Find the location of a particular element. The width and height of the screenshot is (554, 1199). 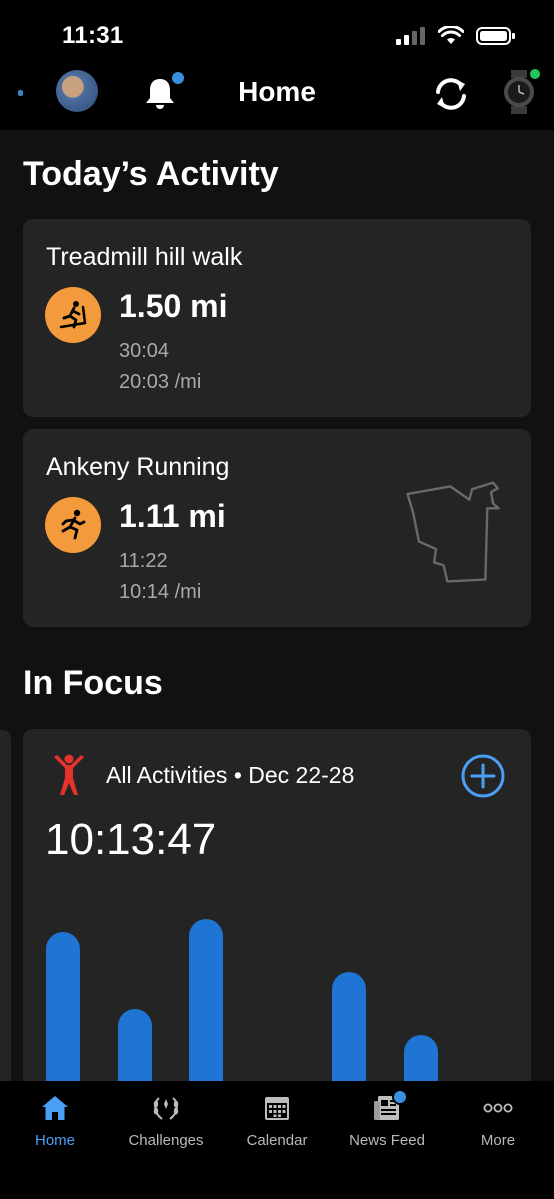

activity-distance: 1.11 mi is located at coordinates (172, 516).